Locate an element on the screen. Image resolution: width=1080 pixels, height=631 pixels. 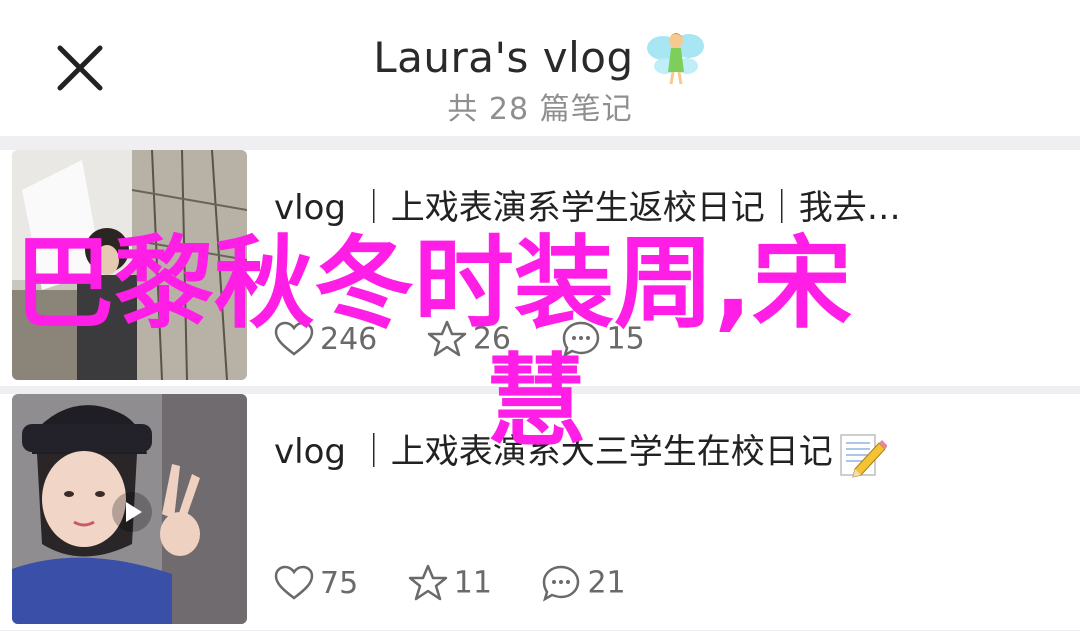
like-count: 246 is located at coordinates (349, 339).